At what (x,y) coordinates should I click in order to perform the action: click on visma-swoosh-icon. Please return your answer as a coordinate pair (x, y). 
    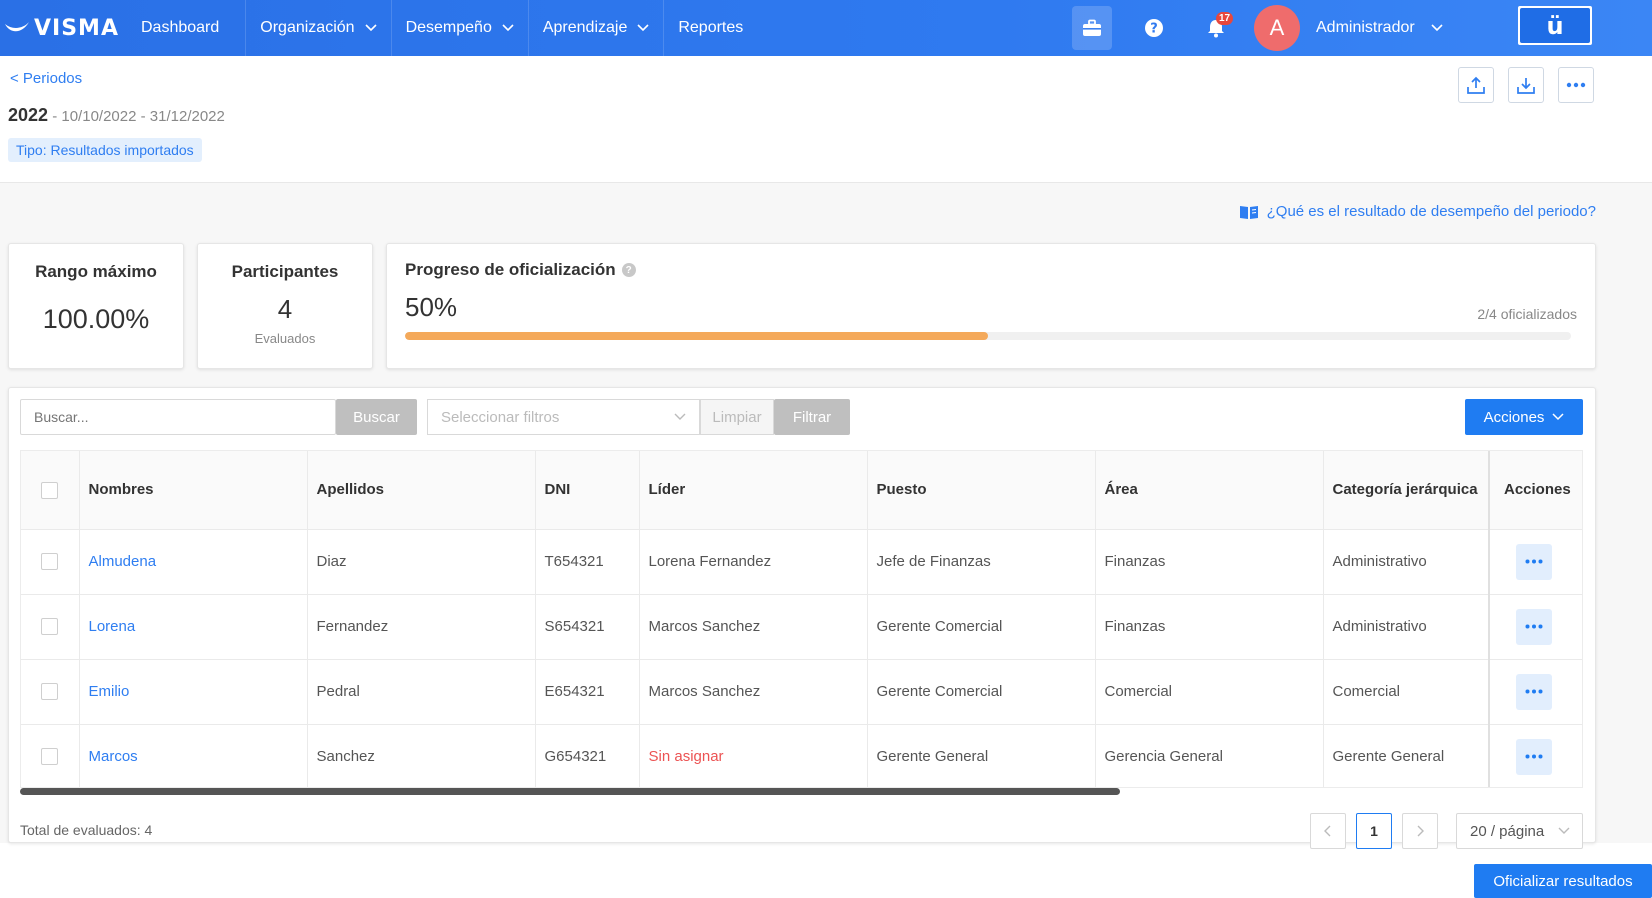
    Looking at the image, I should click on (17, 27).